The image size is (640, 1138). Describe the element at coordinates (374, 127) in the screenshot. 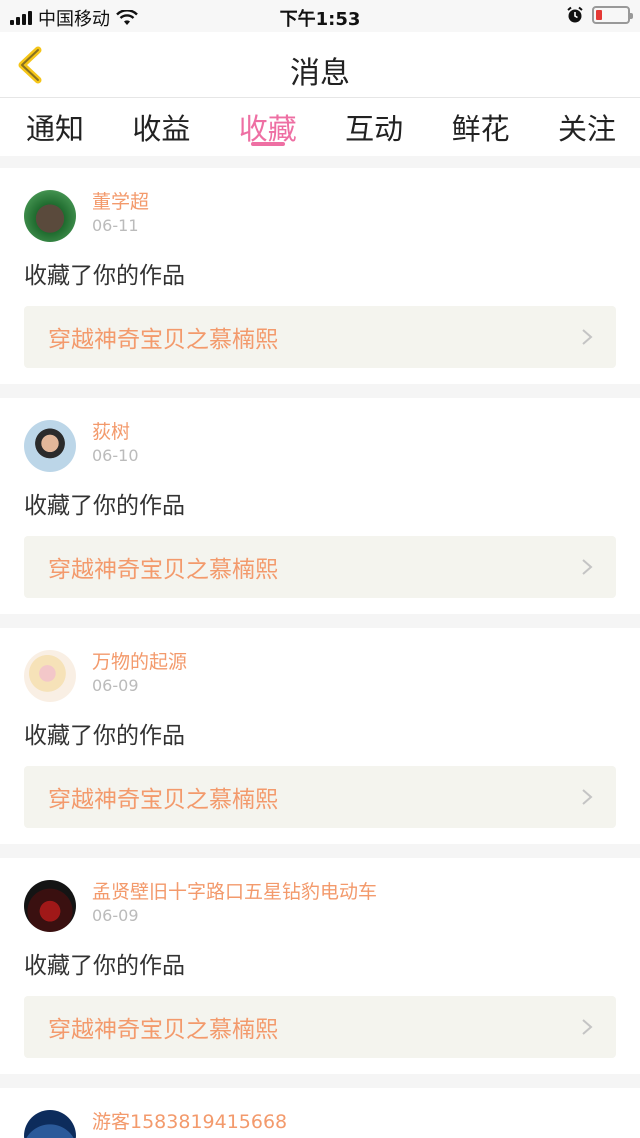

I see `tab-interaction: 互动` at that location.